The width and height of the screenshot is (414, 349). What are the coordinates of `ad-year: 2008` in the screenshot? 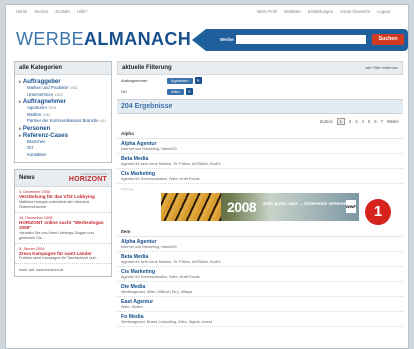 It's located at (242, 207).